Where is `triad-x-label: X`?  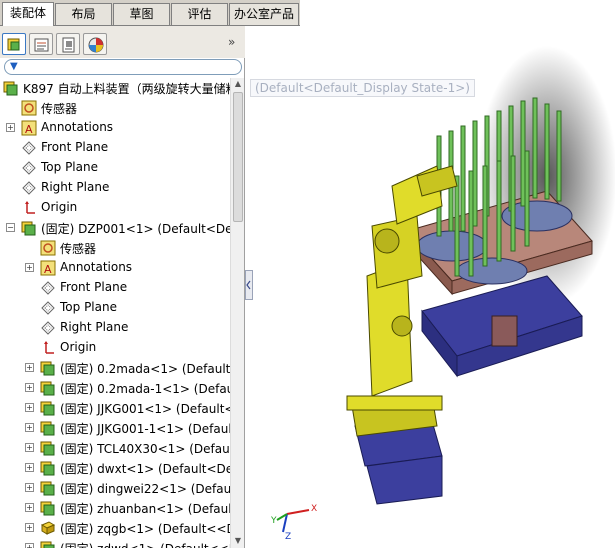 triad-x-label: X is located at coordinates (314, 509).